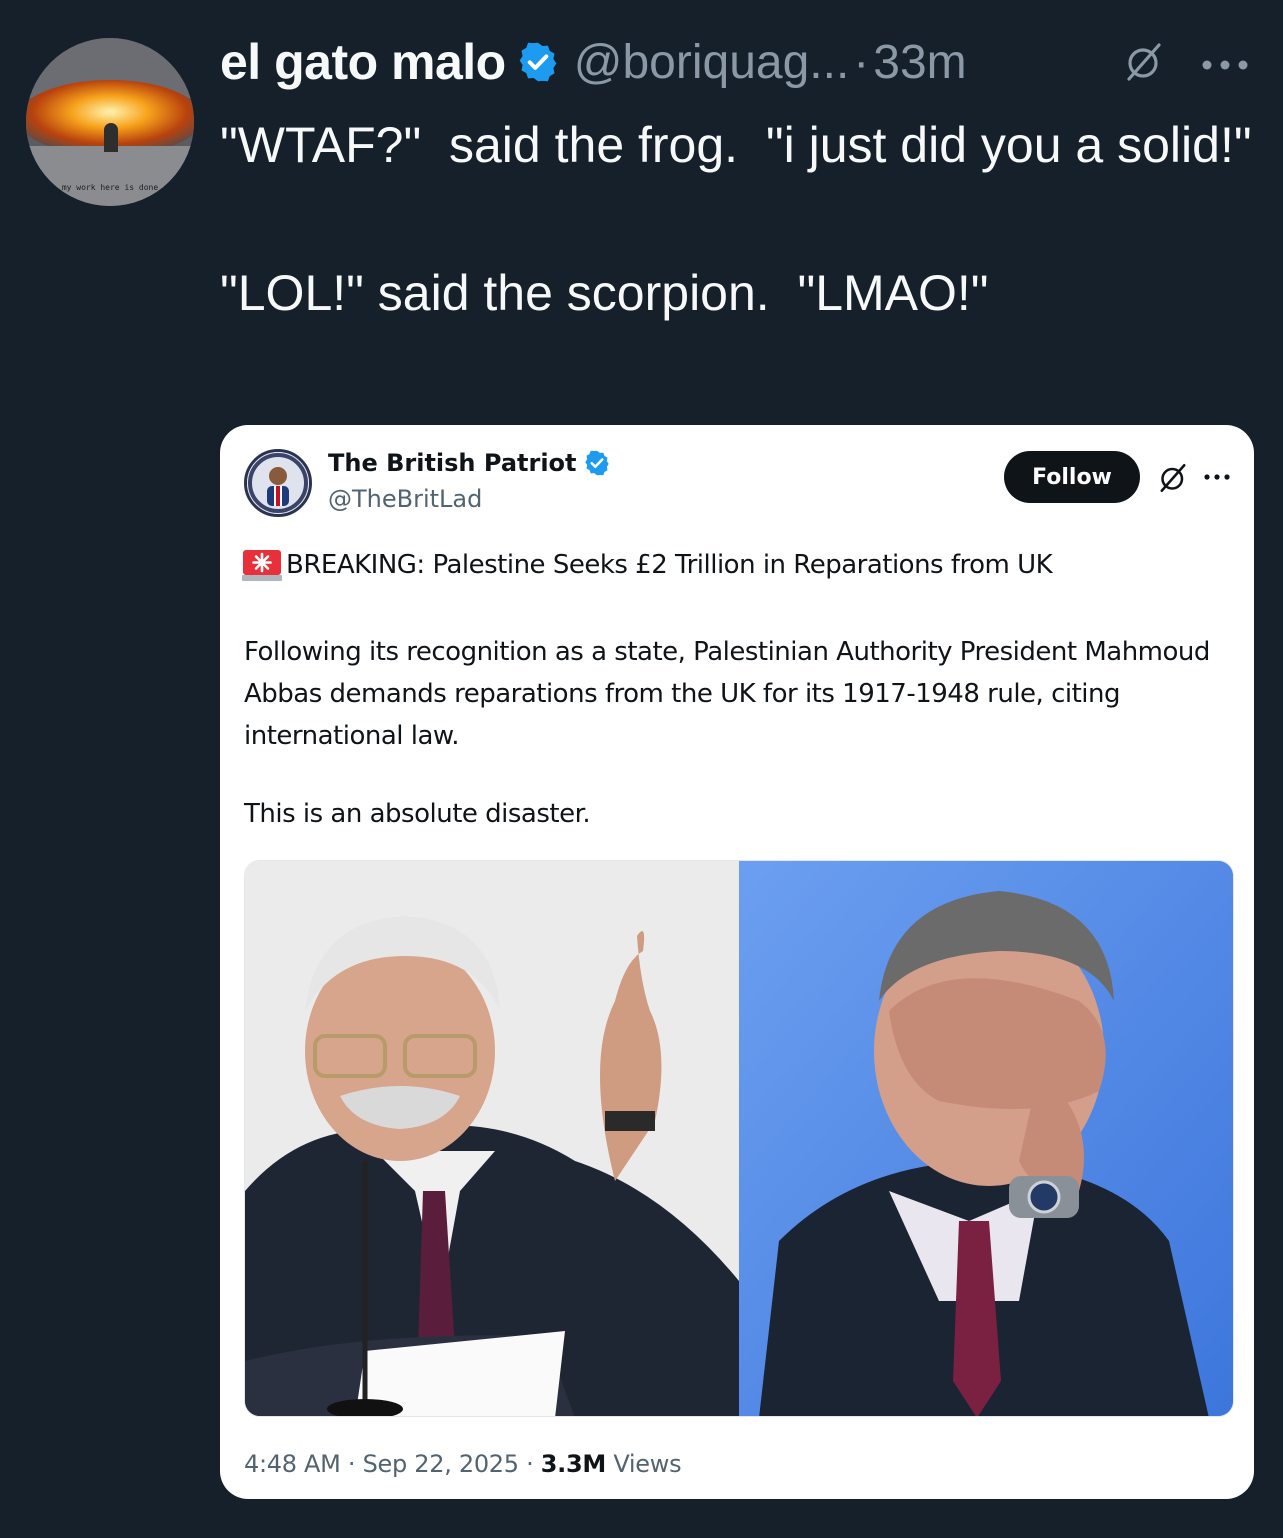 The width and height of the screenshot is (1283, 1538). Describe the element at coordinates (1072, 477) in the screenshot. I see `follow-button: Follow` at that location.